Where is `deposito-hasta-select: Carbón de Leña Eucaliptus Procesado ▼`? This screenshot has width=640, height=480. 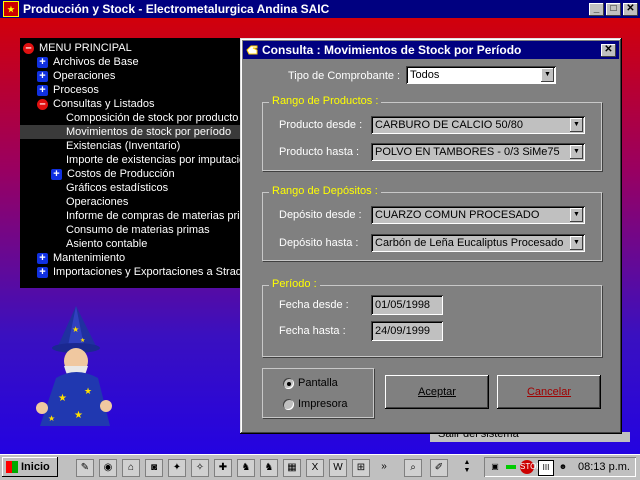 deposito-hasta-select: Carbón de Leña Eucaliptus Procesado ▼ is located at coordinates (478, 243).